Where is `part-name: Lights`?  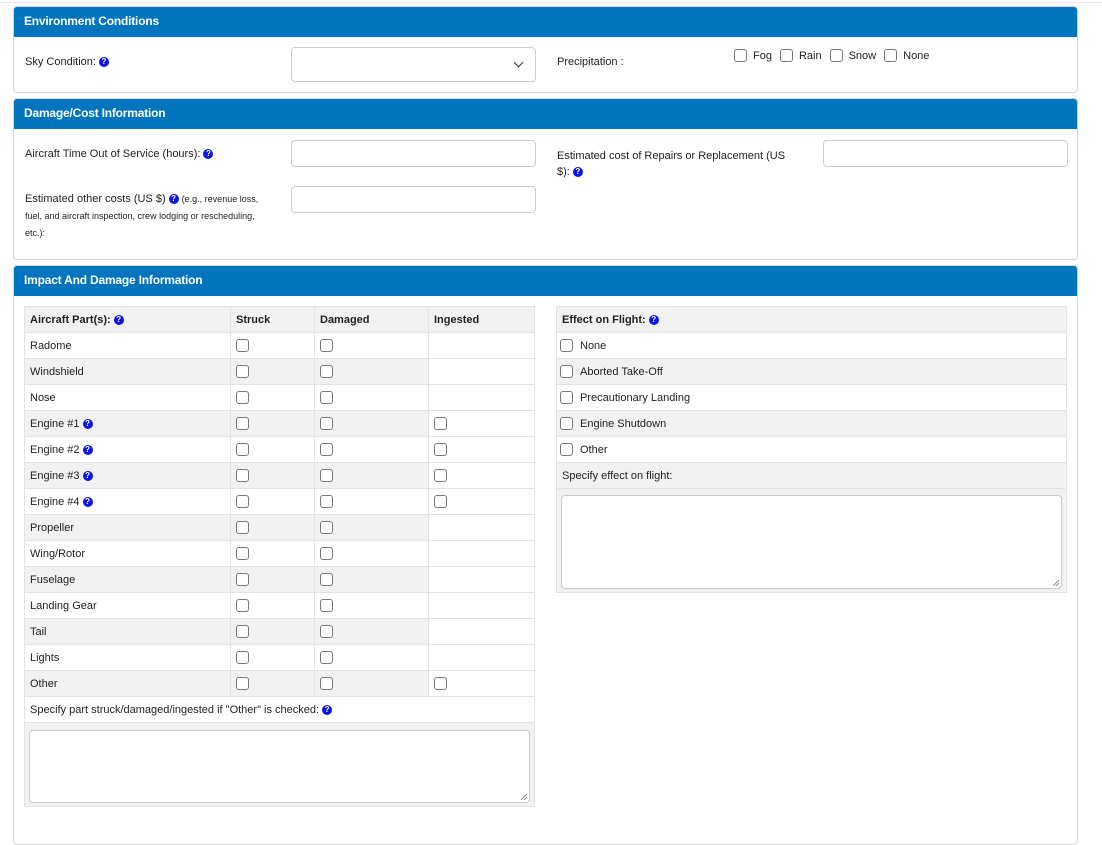
part-name: Lights is located at coordinates (45, 657).